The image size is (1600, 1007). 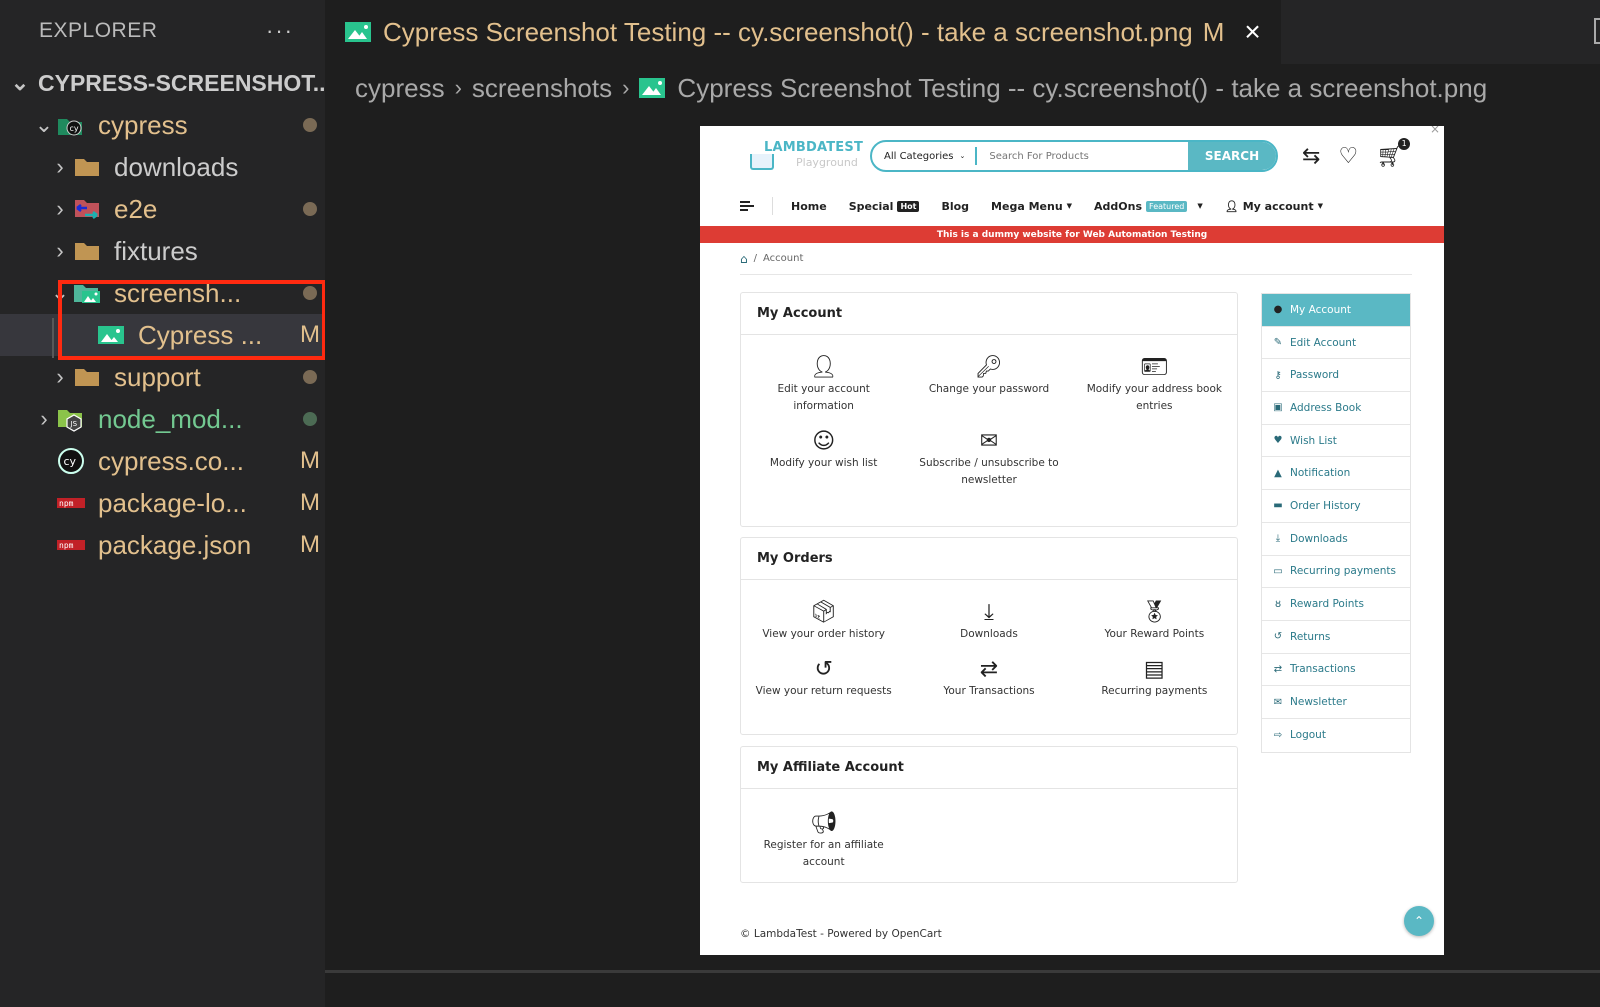 What do you see at coordinates (823, 383) in the screenshot?
I see `edit-account-link: 👤︎ Edit your account information` at bounding box center [823, 383].